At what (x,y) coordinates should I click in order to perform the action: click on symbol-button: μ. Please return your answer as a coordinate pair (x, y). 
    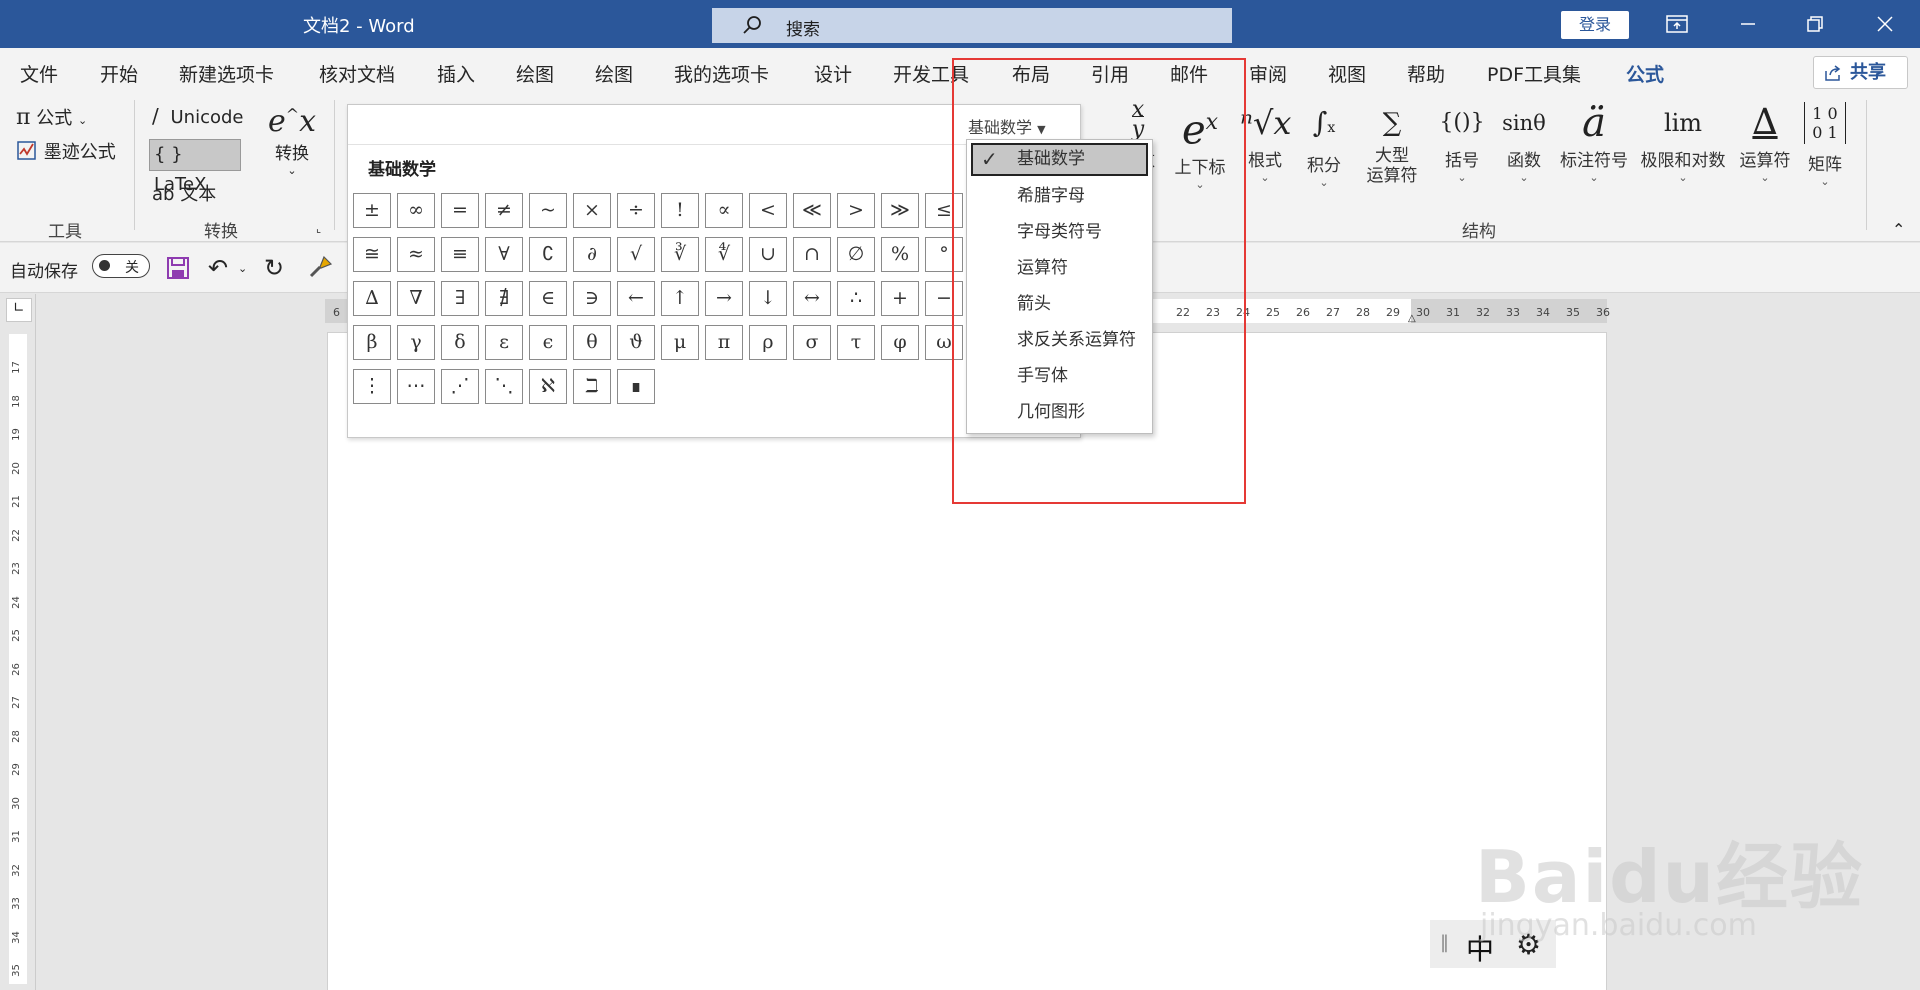
    Looking at the image, I should click on (680, 342).